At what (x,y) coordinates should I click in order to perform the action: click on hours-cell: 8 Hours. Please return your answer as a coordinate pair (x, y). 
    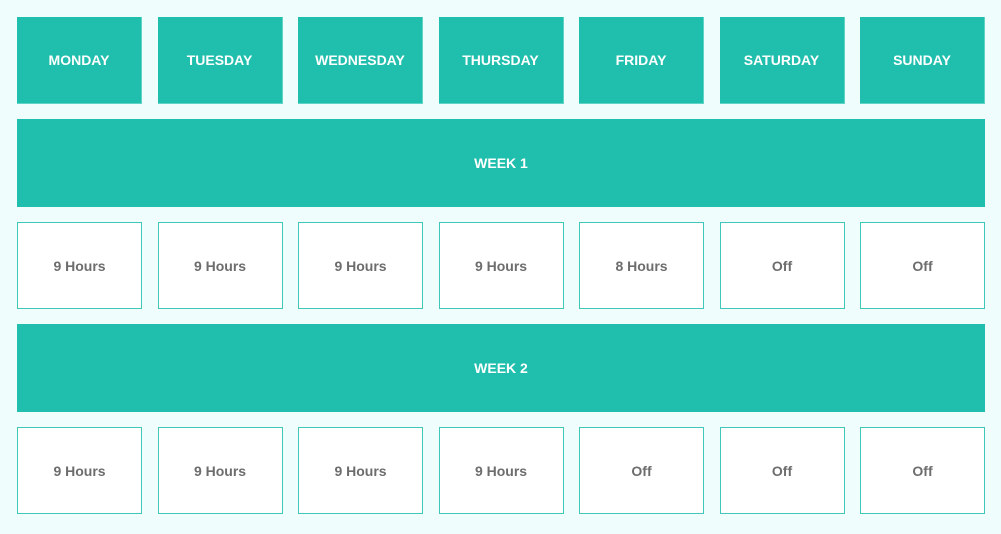
    Looking at the image, I should click on (641, 265).